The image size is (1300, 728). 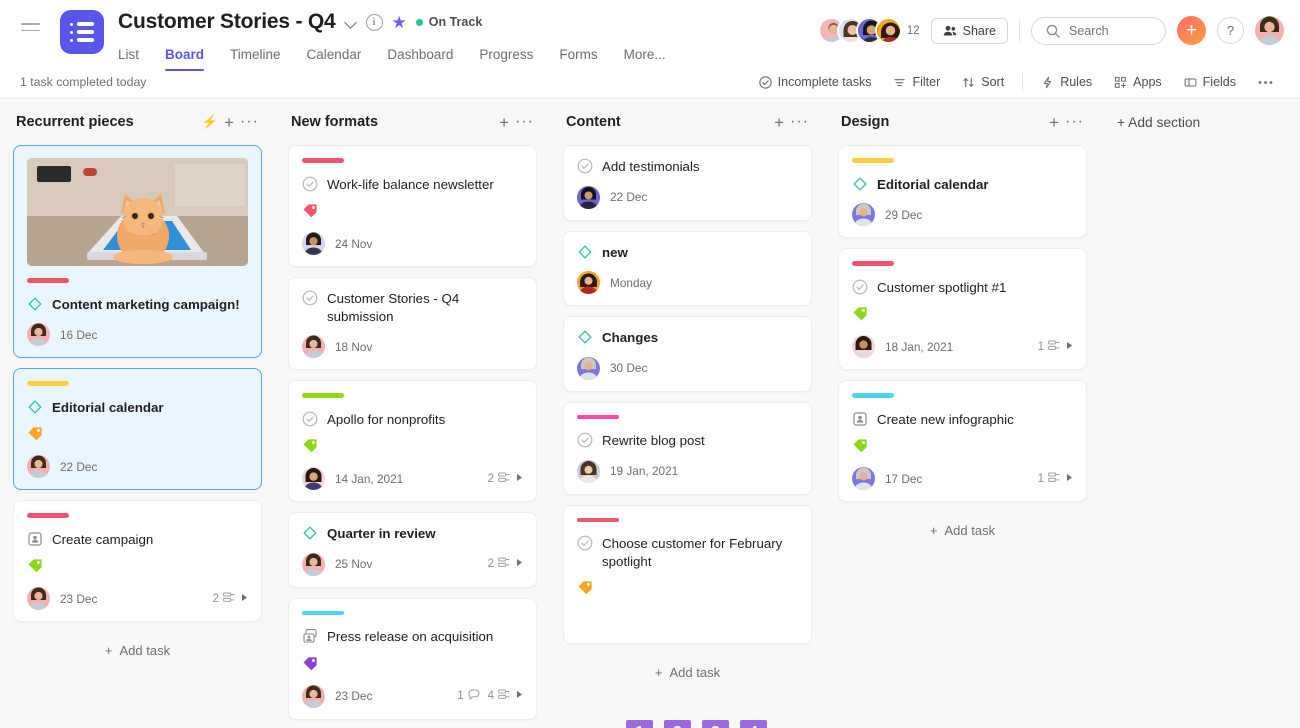 I want to click on task-card: Editorial calendar 22 Dec, so click(x=137, y=429).